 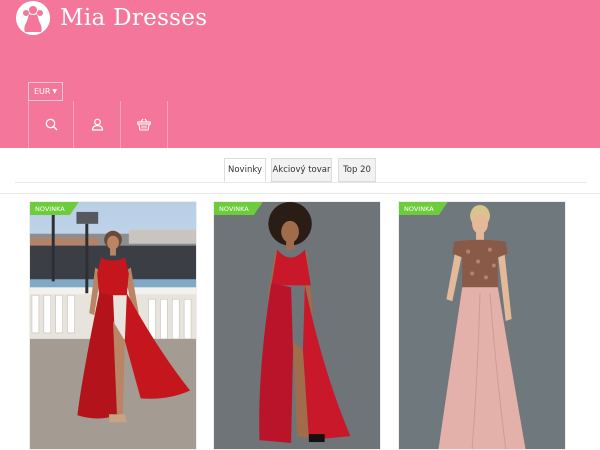 What do you see at coordinates (301, 170) in the screenshot?
I see `tab-akciovy-tovar: Akciový tovar` at bounding box center [301, 170].